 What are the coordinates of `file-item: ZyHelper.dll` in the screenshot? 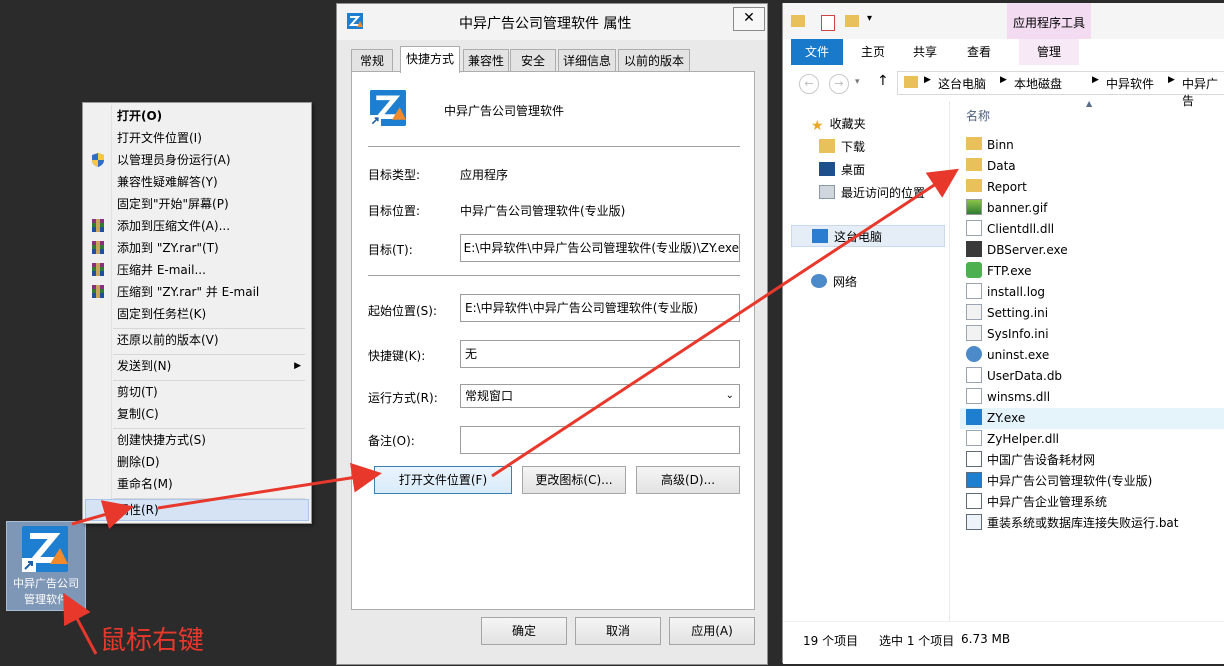 It's located at (1095, 439).